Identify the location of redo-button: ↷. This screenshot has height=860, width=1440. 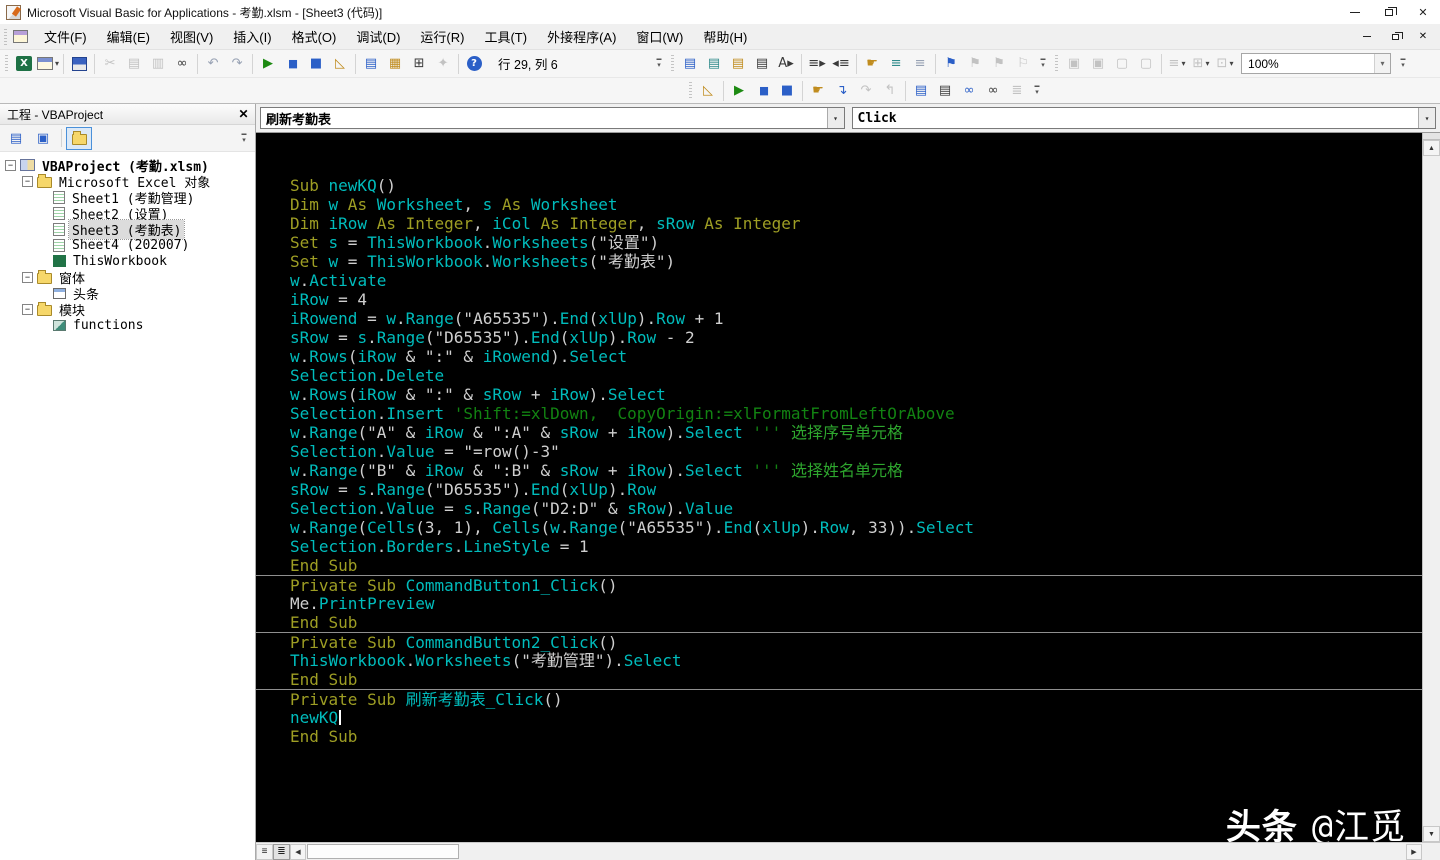
(237, 64).